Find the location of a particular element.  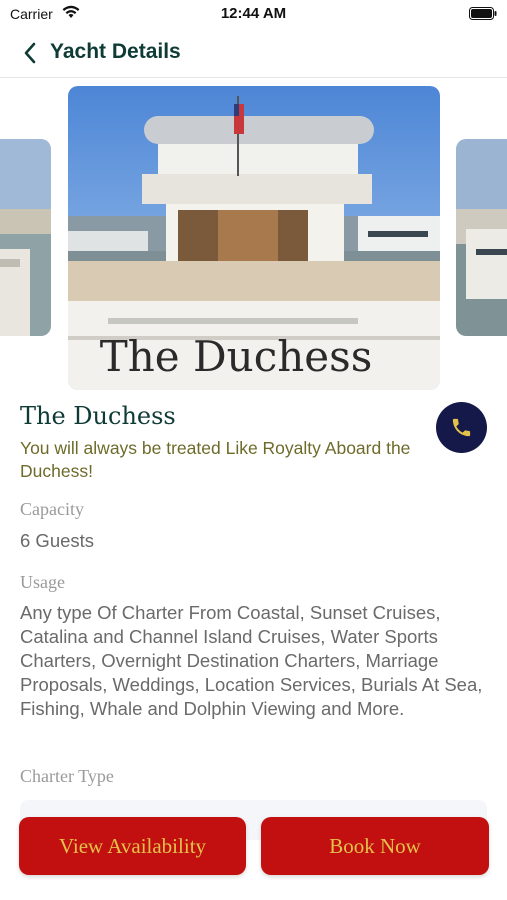

view-availability-button: View Availability is located at coordinates (132, 846).